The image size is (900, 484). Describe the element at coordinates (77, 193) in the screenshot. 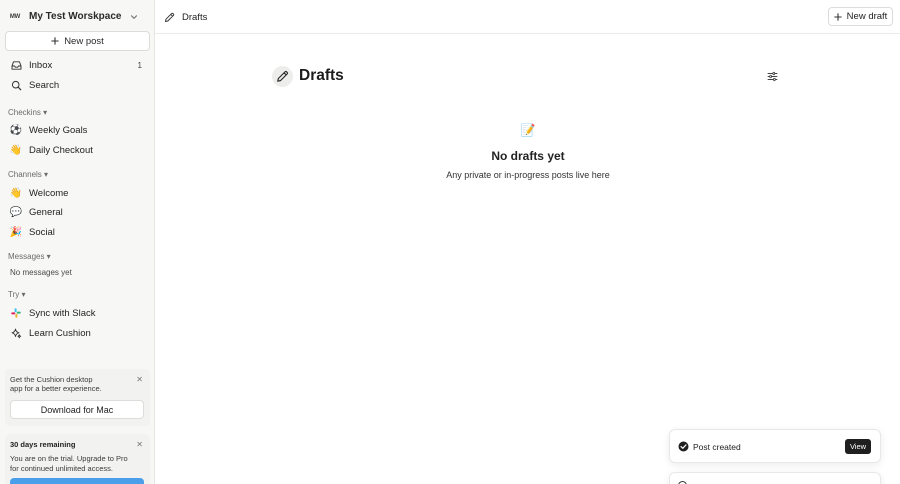

I see `sidebar-item-welcome: 👋 Welcome` at that location.